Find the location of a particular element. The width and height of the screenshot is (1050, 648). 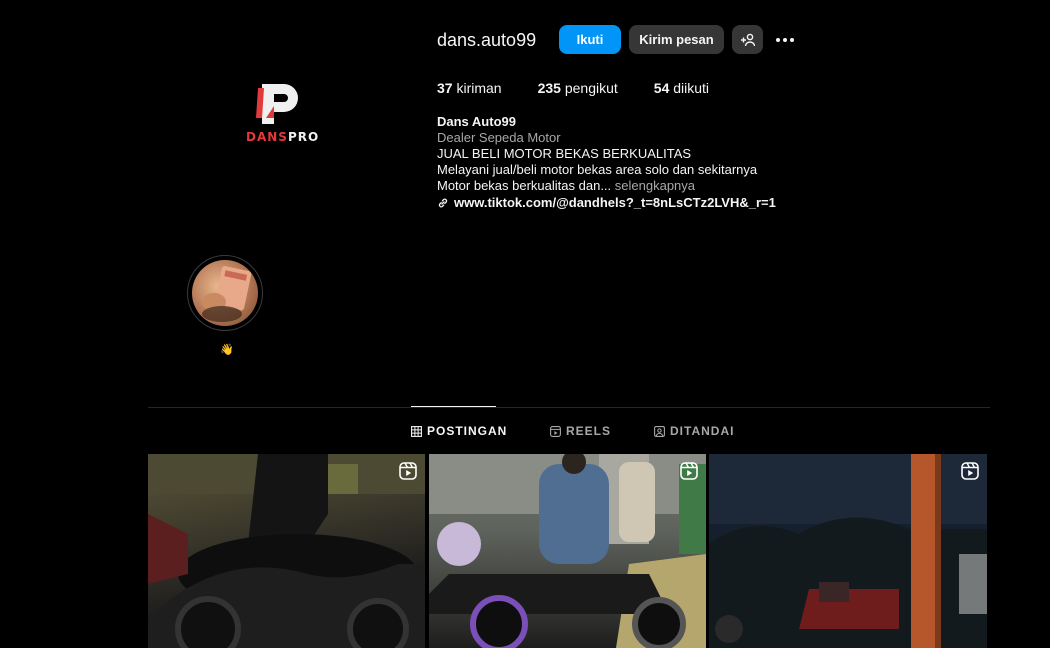

followers-stat: 235 pengikut is located at coordinates (578, 88).